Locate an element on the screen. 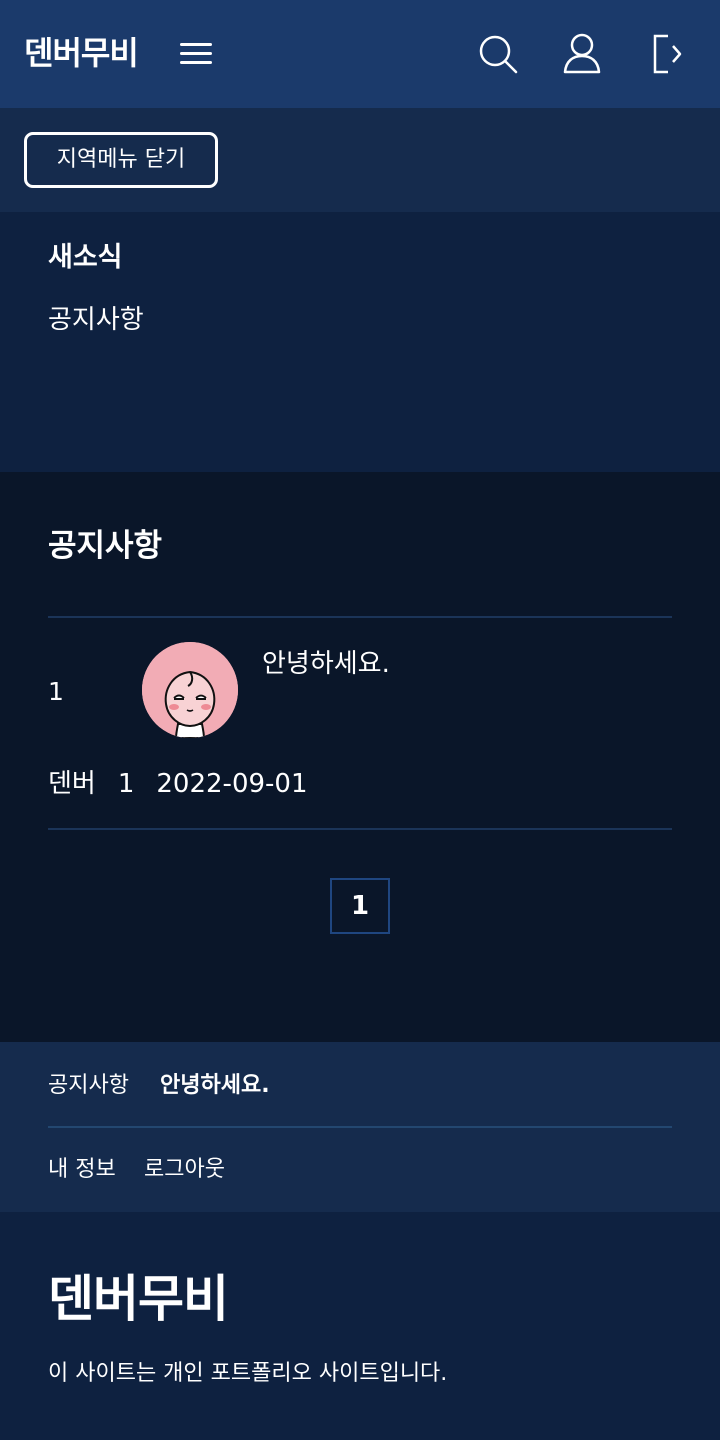 This screenshot has width=720, height=1440. logout-link: 로그아웃 is located at coordinates (184, 1170).